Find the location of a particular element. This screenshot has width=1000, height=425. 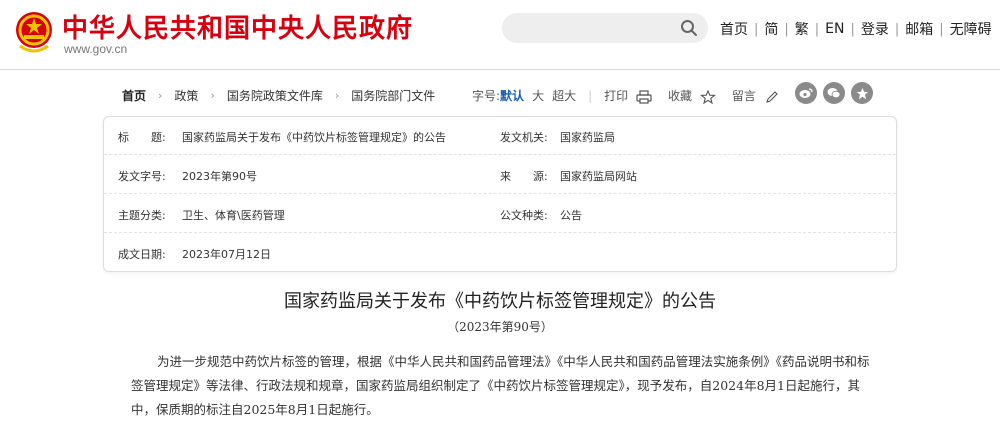

comment-label: 留言 is located at coordinates (743, 96).